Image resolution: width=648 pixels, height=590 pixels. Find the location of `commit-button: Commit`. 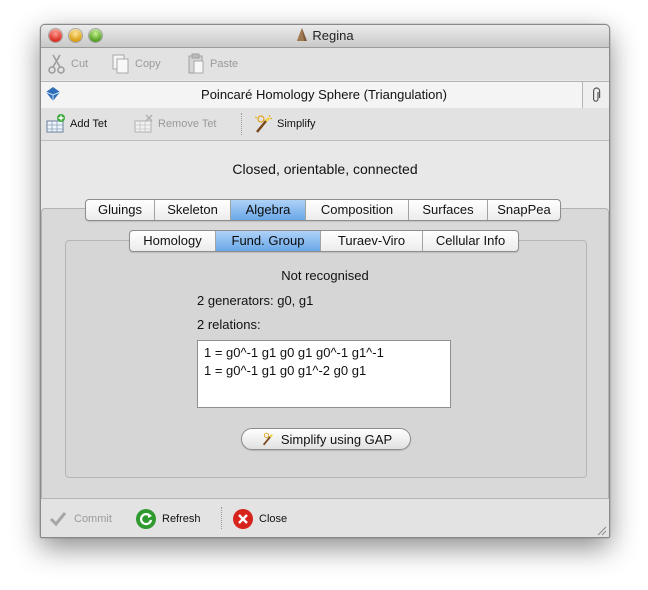

commit-button: Commit is located at coordinates (79, 518).